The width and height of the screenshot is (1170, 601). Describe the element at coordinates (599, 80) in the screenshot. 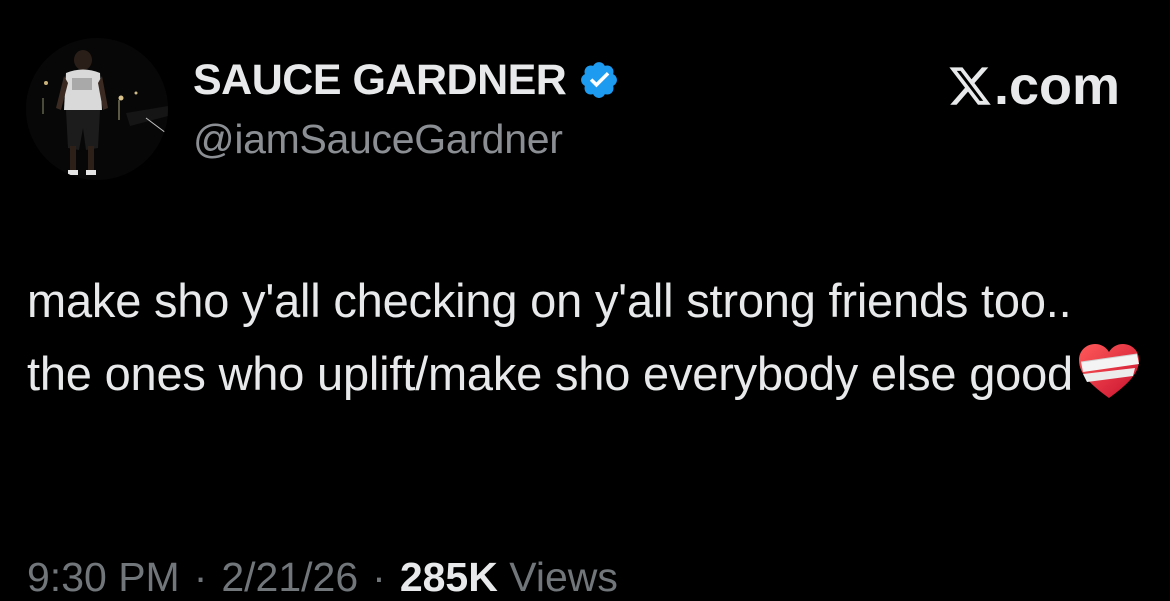

I see `verified-badge-icon` at that location.